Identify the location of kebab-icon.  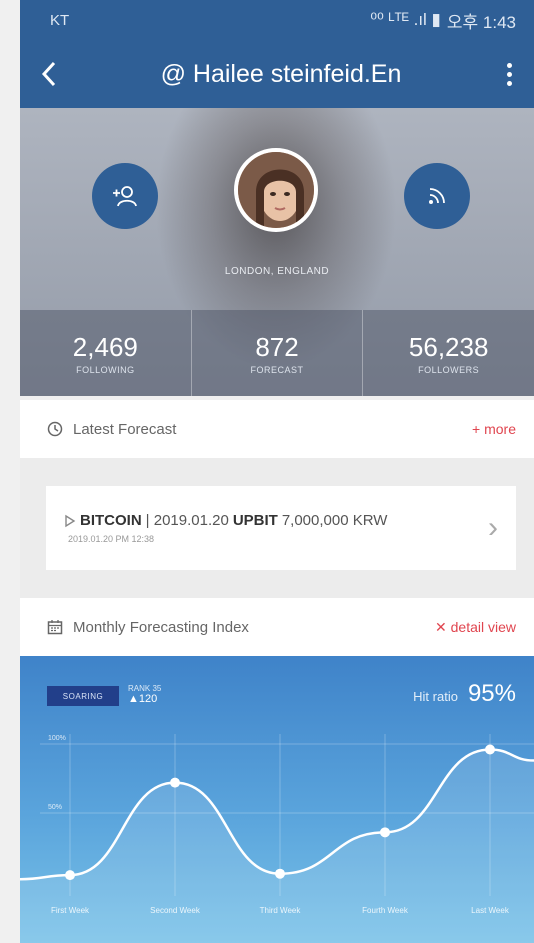
(509, 74).